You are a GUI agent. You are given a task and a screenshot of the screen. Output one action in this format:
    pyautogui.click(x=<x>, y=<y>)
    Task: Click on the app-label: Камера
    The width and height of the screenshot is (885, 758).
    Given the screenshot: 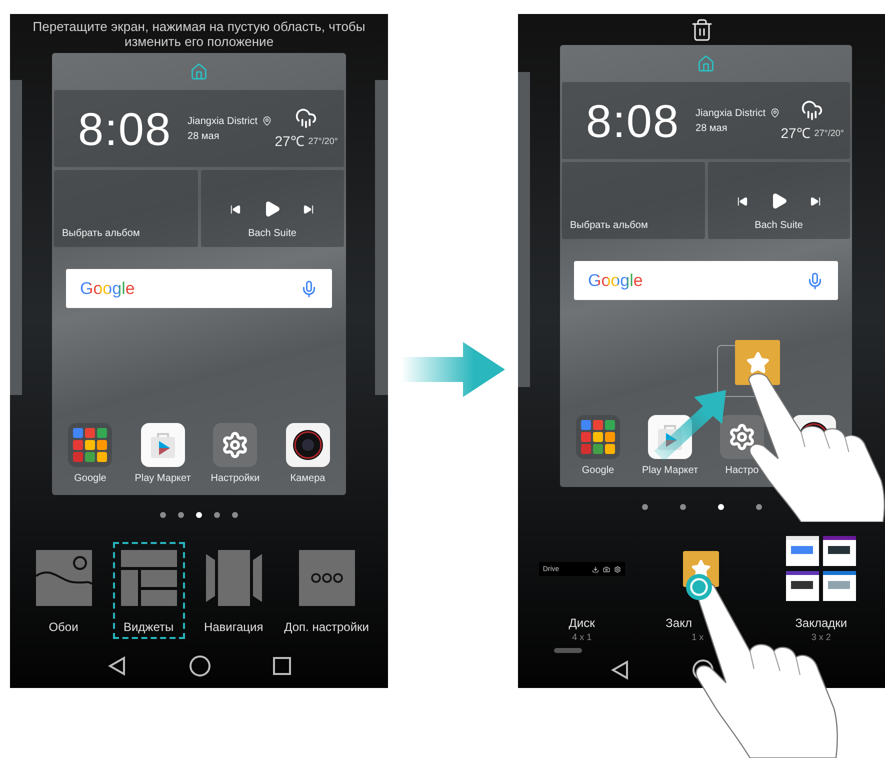 What is the action you would take?
    pyautogui.click(x=308, y=479)
    